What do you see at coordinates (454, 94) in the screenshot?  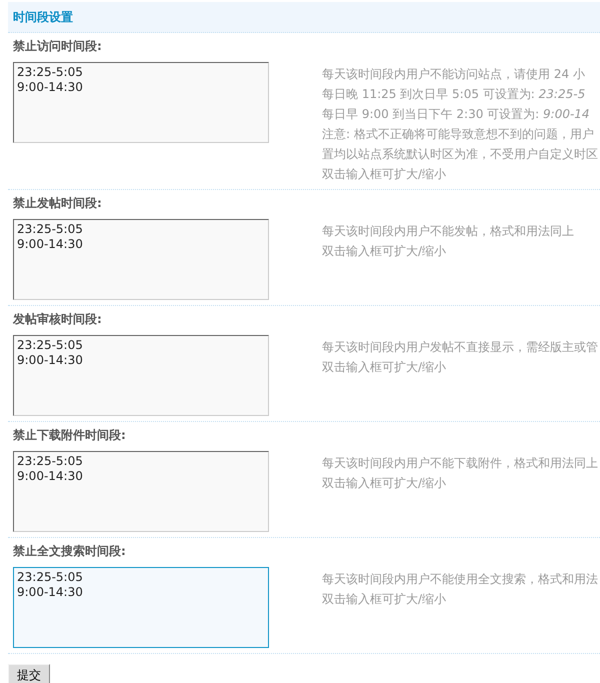 I see `help-text: 每日晚 11:25 到次日早 5:05 可设置为: 23:25-5` at bounding box center [454, 94].